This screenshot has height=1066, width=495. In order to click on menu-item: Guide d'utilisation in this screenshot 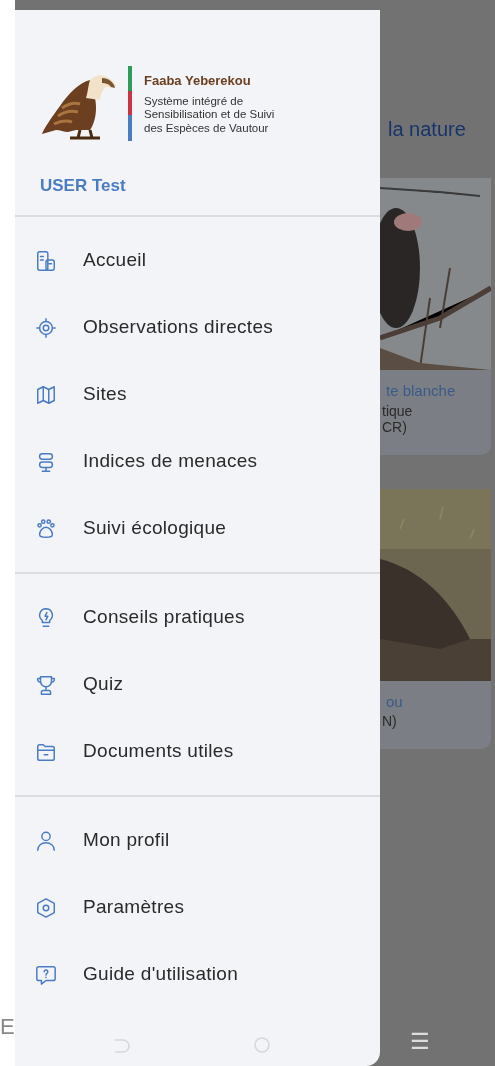, I will do `click(197, 974)`.